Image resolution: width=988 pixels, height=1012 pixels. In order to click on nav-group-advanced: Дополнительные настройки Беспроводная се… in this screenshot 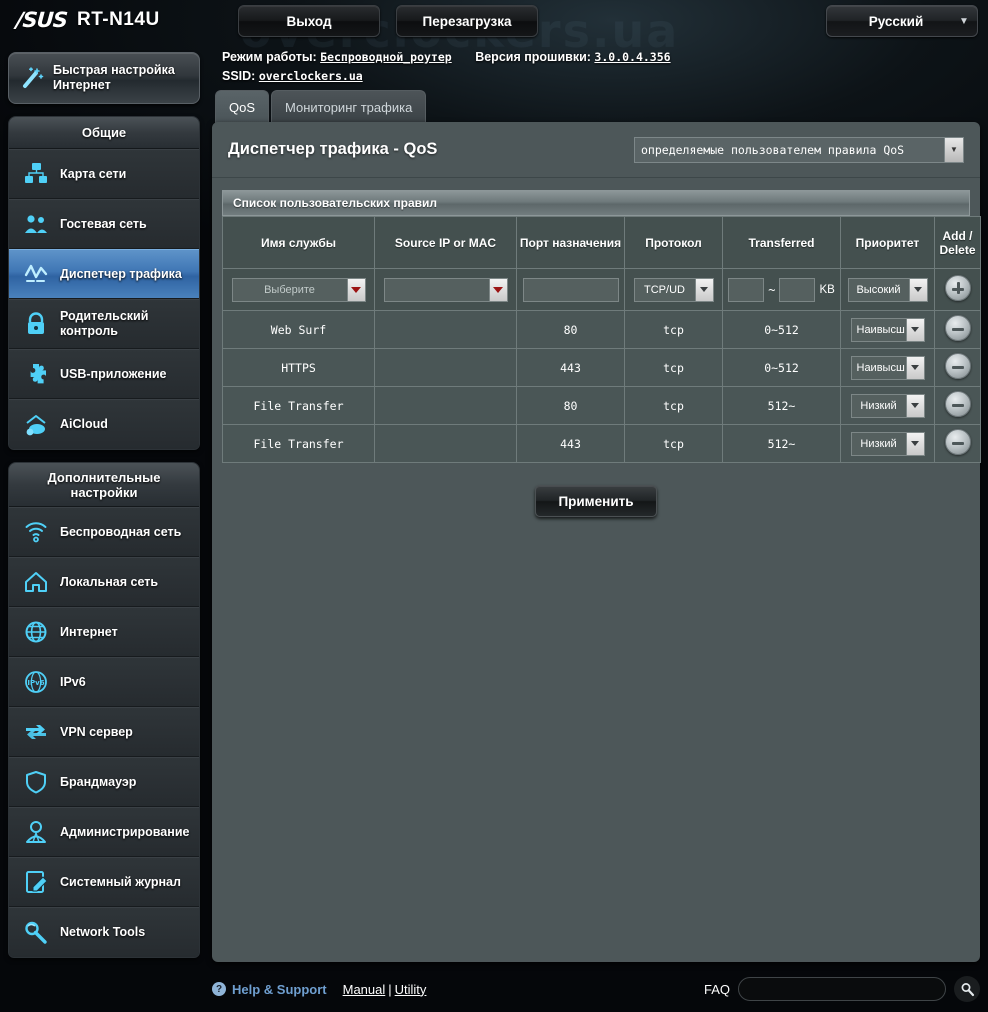, I will do `click(104, 710)`.